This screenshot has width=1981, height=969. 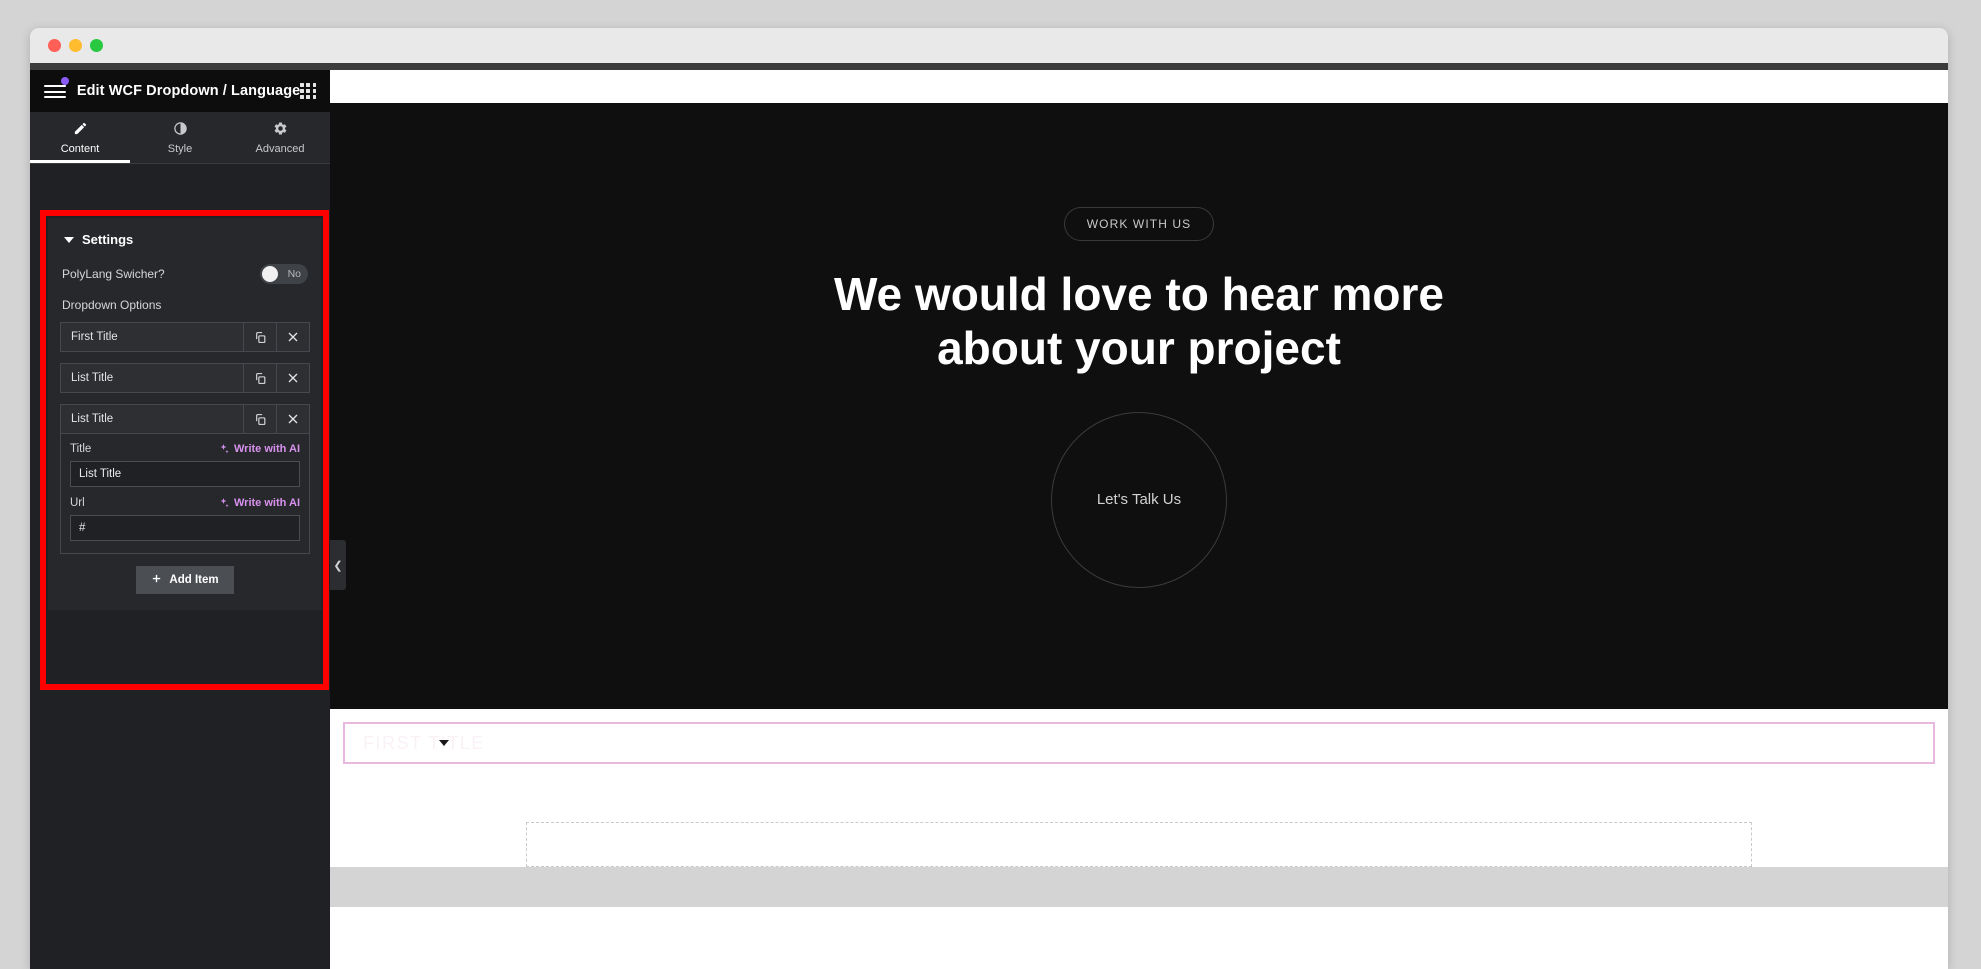 I want to click on canvas-top-strip, so click(x=1139, y=86).